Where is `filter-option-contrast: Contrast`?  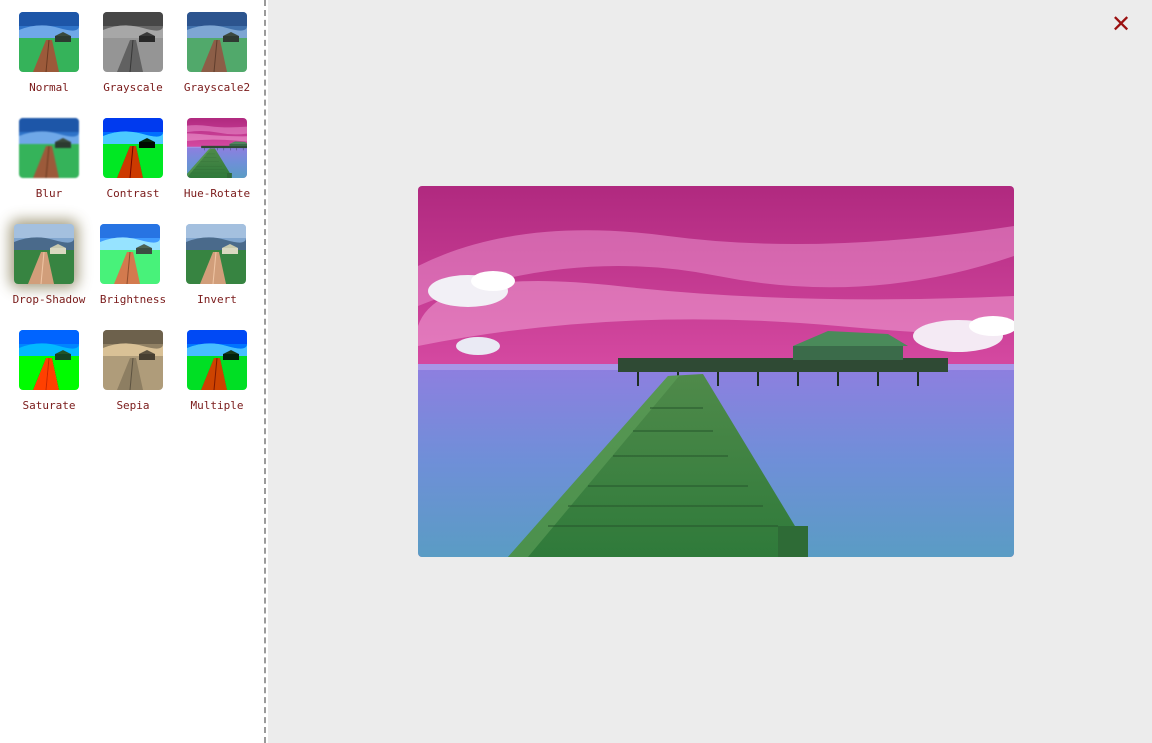 filter-option-contrast: Contrast is located at coordinates (133, 171).